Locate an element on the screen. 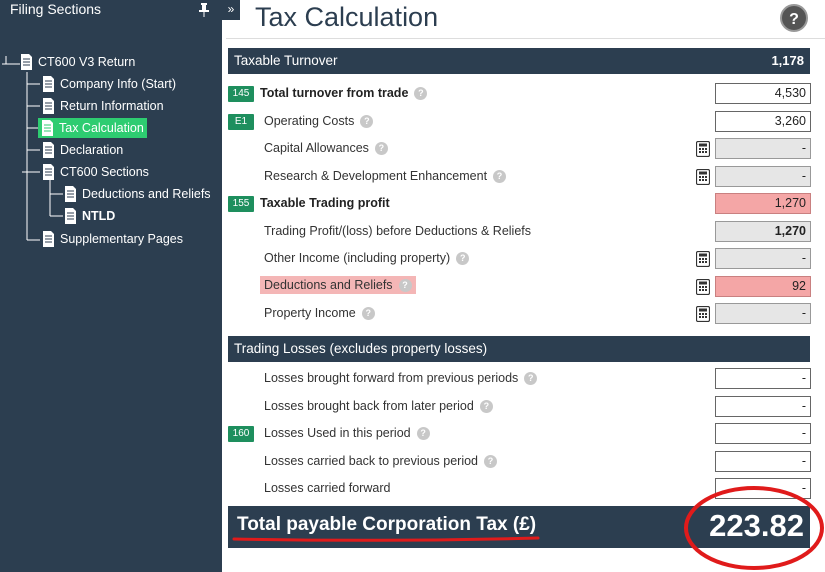 The height and width of the screenshot is (572, 825). row-label: Losses carried back to previous period? is located at coordinates (381, 461).